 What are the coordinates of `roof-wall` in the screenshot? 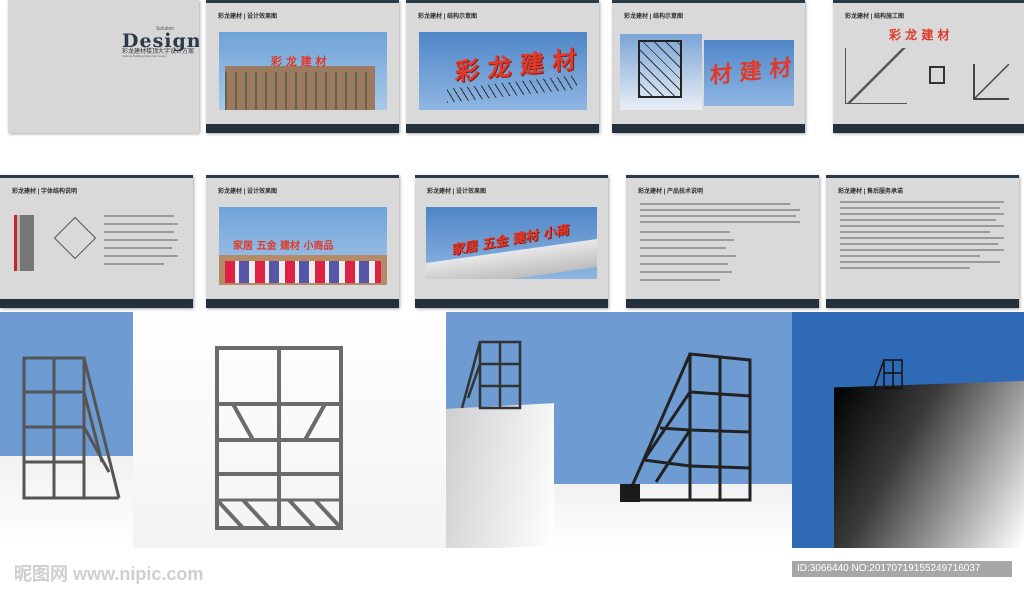 It's located at (500, 475).